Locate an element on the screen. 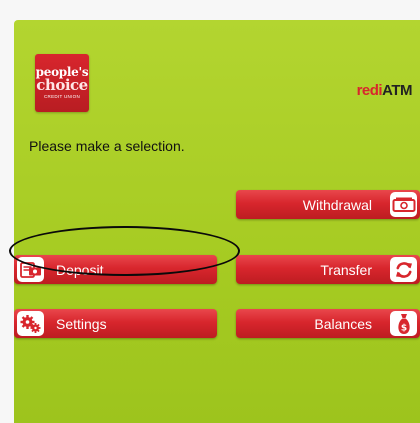  transfer-arrows-icon is located at coordinates (403, 269).